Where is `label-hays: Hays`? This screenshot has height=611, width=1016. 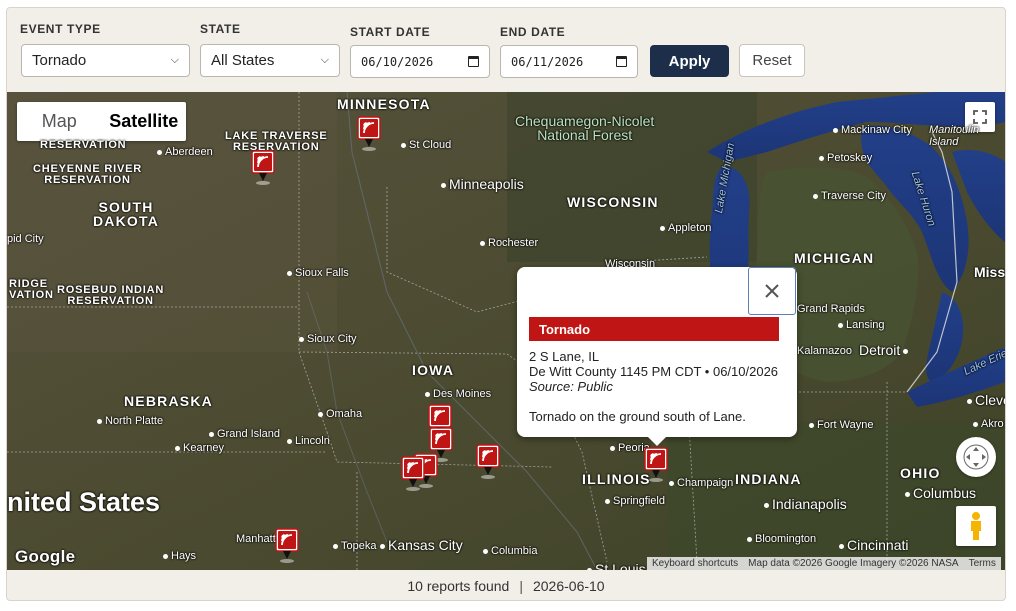 label-hays: Hays is located at coordinates (179, 556).